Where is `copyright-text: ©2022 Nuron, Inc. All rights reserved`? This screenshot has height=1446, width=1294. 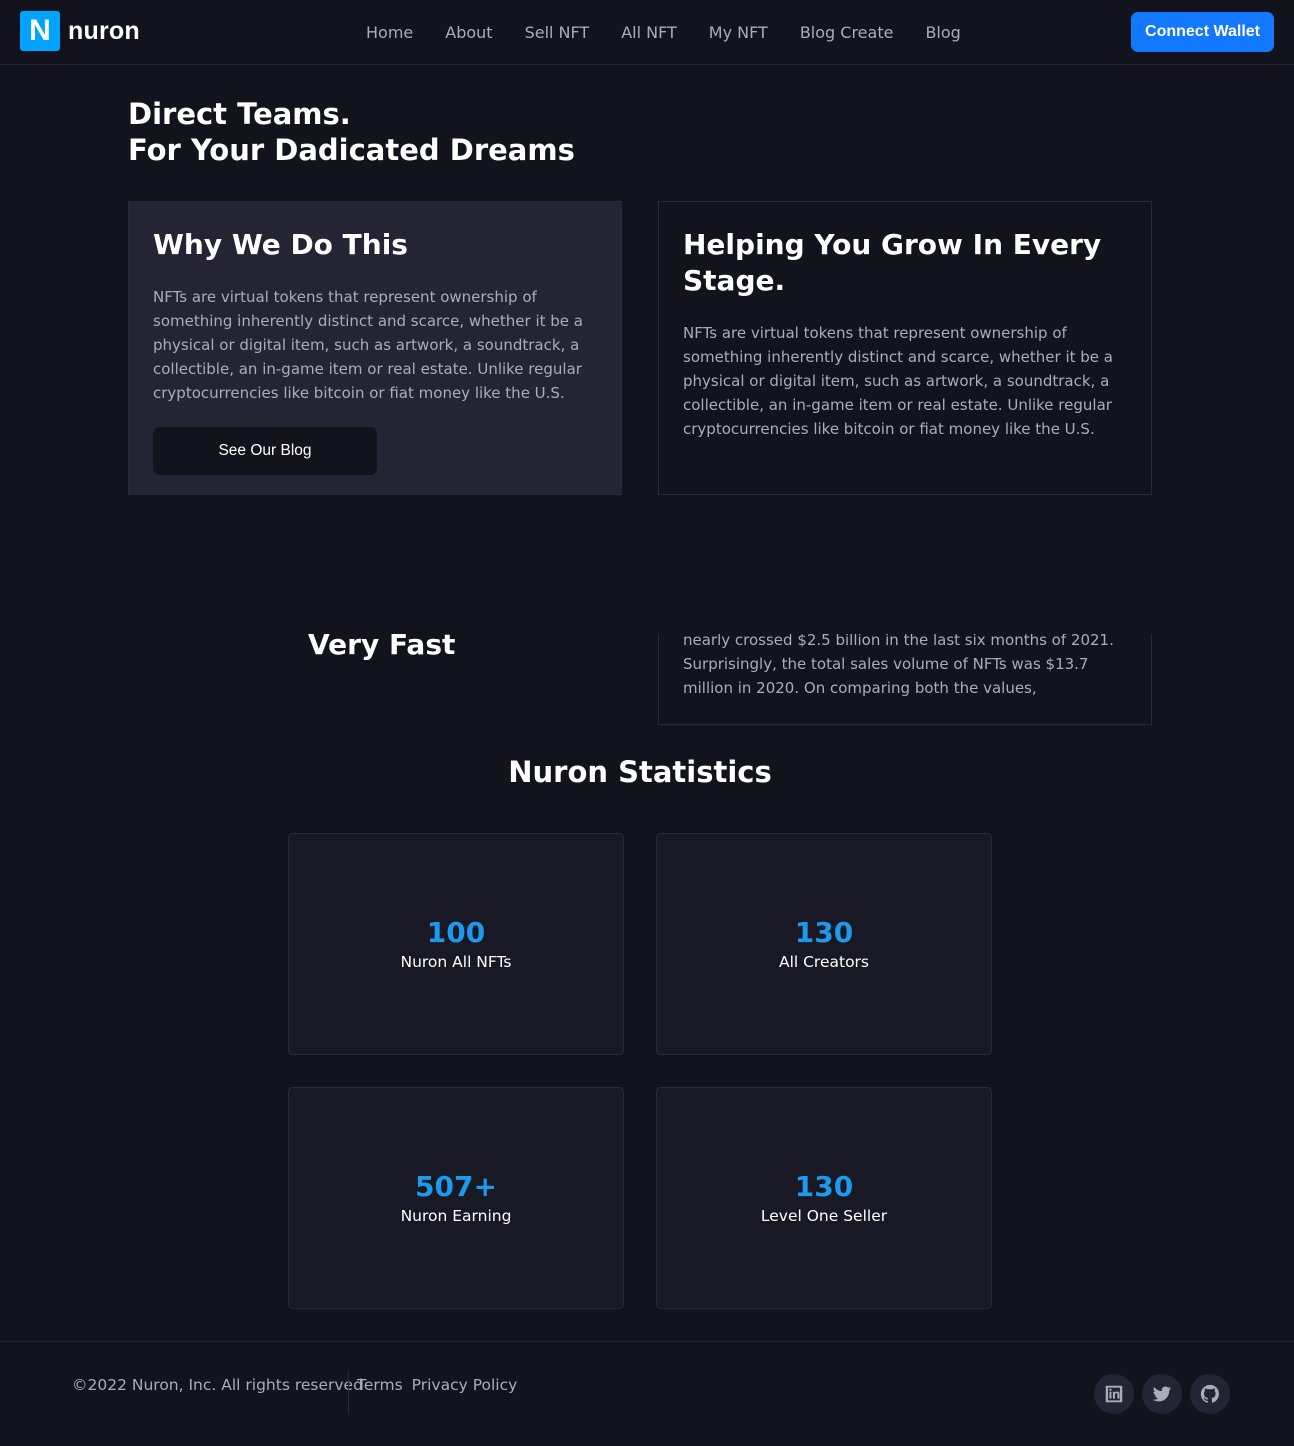
copyright-text: ©2022 Nuron, Inc. All rights reserved is located at coordinates (217, 1385).